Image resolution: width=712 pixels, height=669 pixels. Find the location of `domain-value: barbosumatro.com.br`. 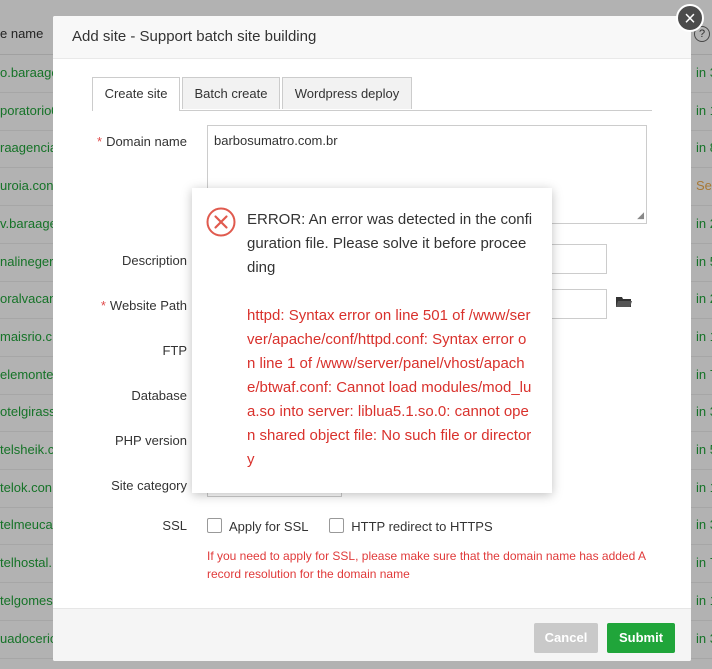

domain-value: barbosumatro.com.br is located at coordinates (276, 140).